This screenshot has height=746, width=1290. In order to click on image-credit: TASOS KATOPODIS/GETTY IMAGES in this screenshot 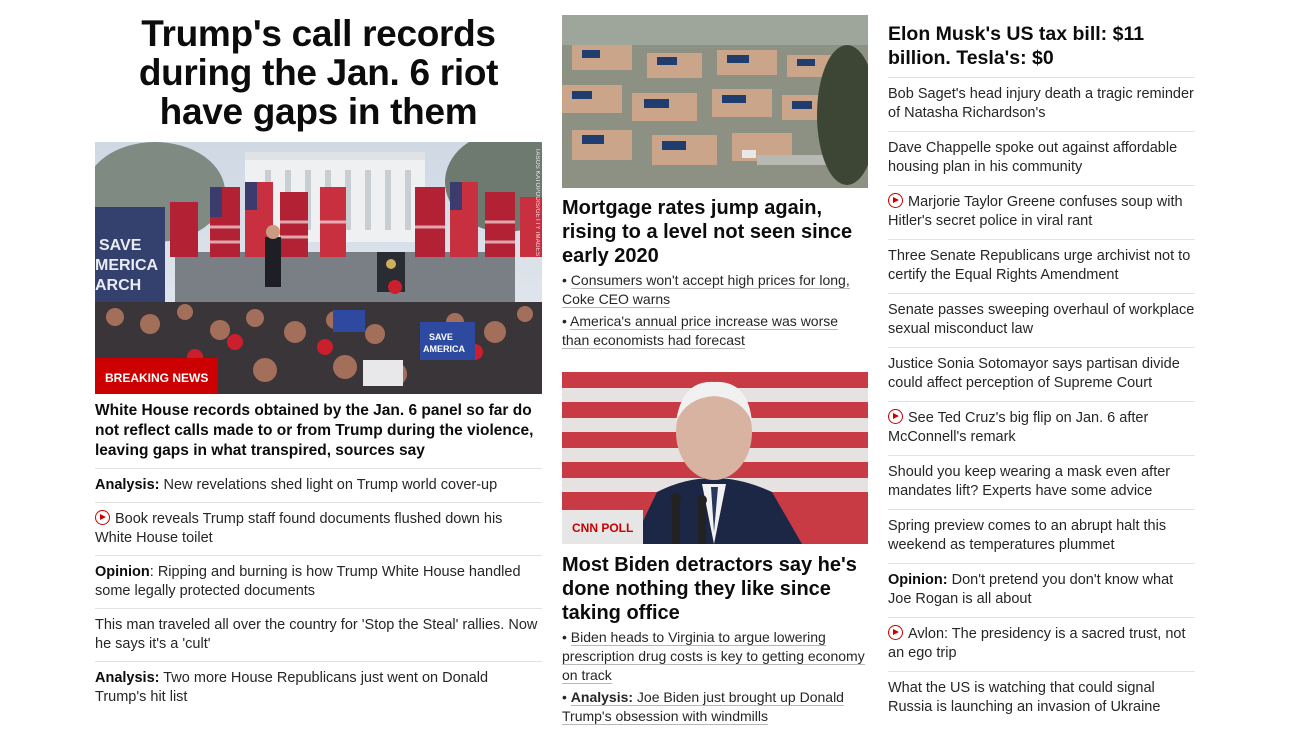, I will do `click(537, 202)`.